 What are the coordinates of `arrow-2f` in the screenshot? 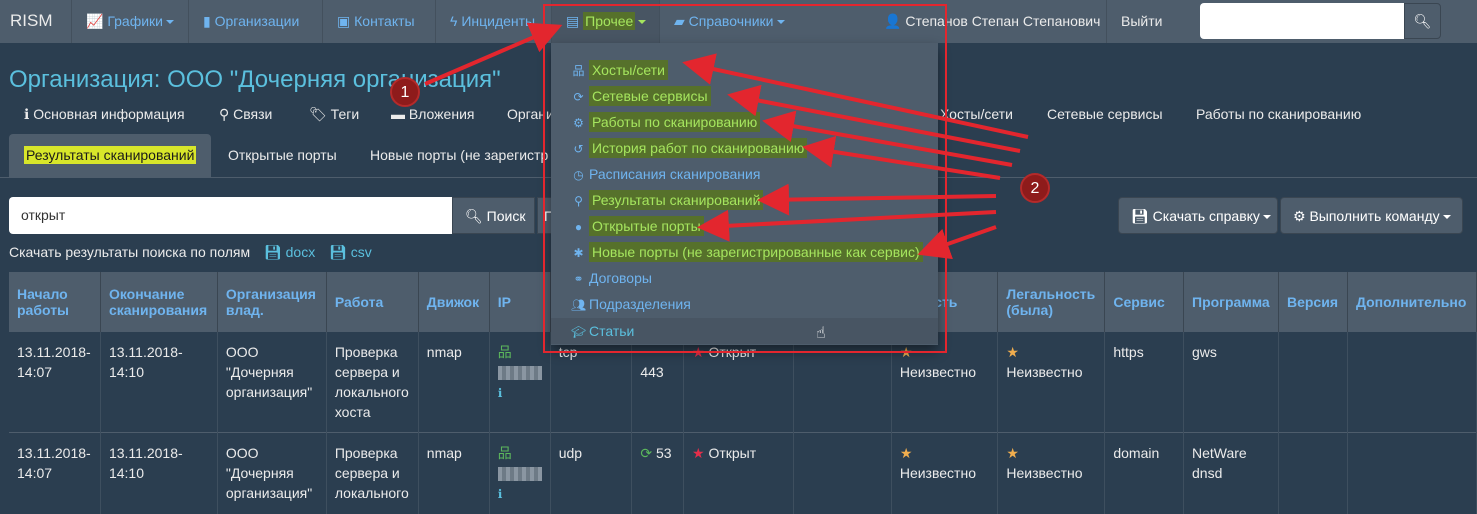 It's located at (850, 219).